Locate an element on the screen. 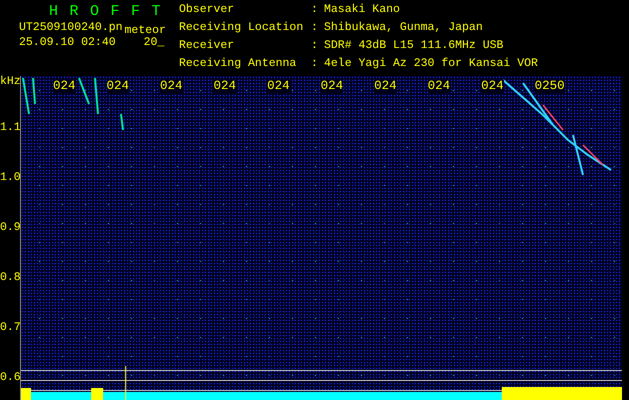 Image resolution: width=629 pixels, height=400 pixels. setting-value: 20_ is located at coordinates (154, 43).